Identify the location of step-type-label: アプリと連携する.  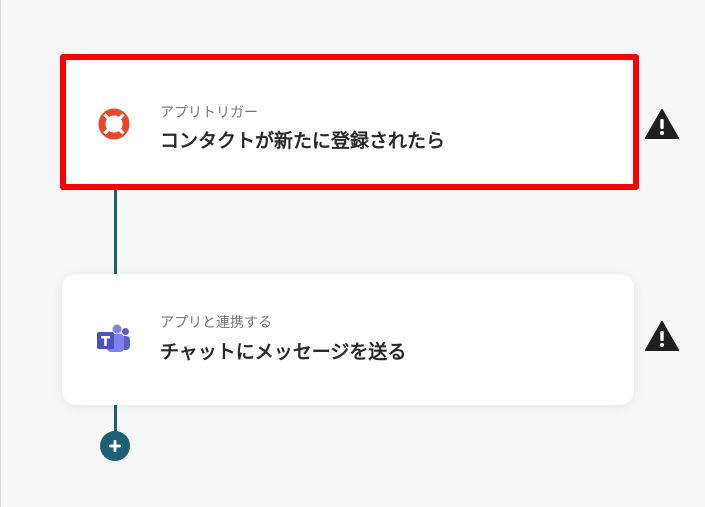
(216, 323).